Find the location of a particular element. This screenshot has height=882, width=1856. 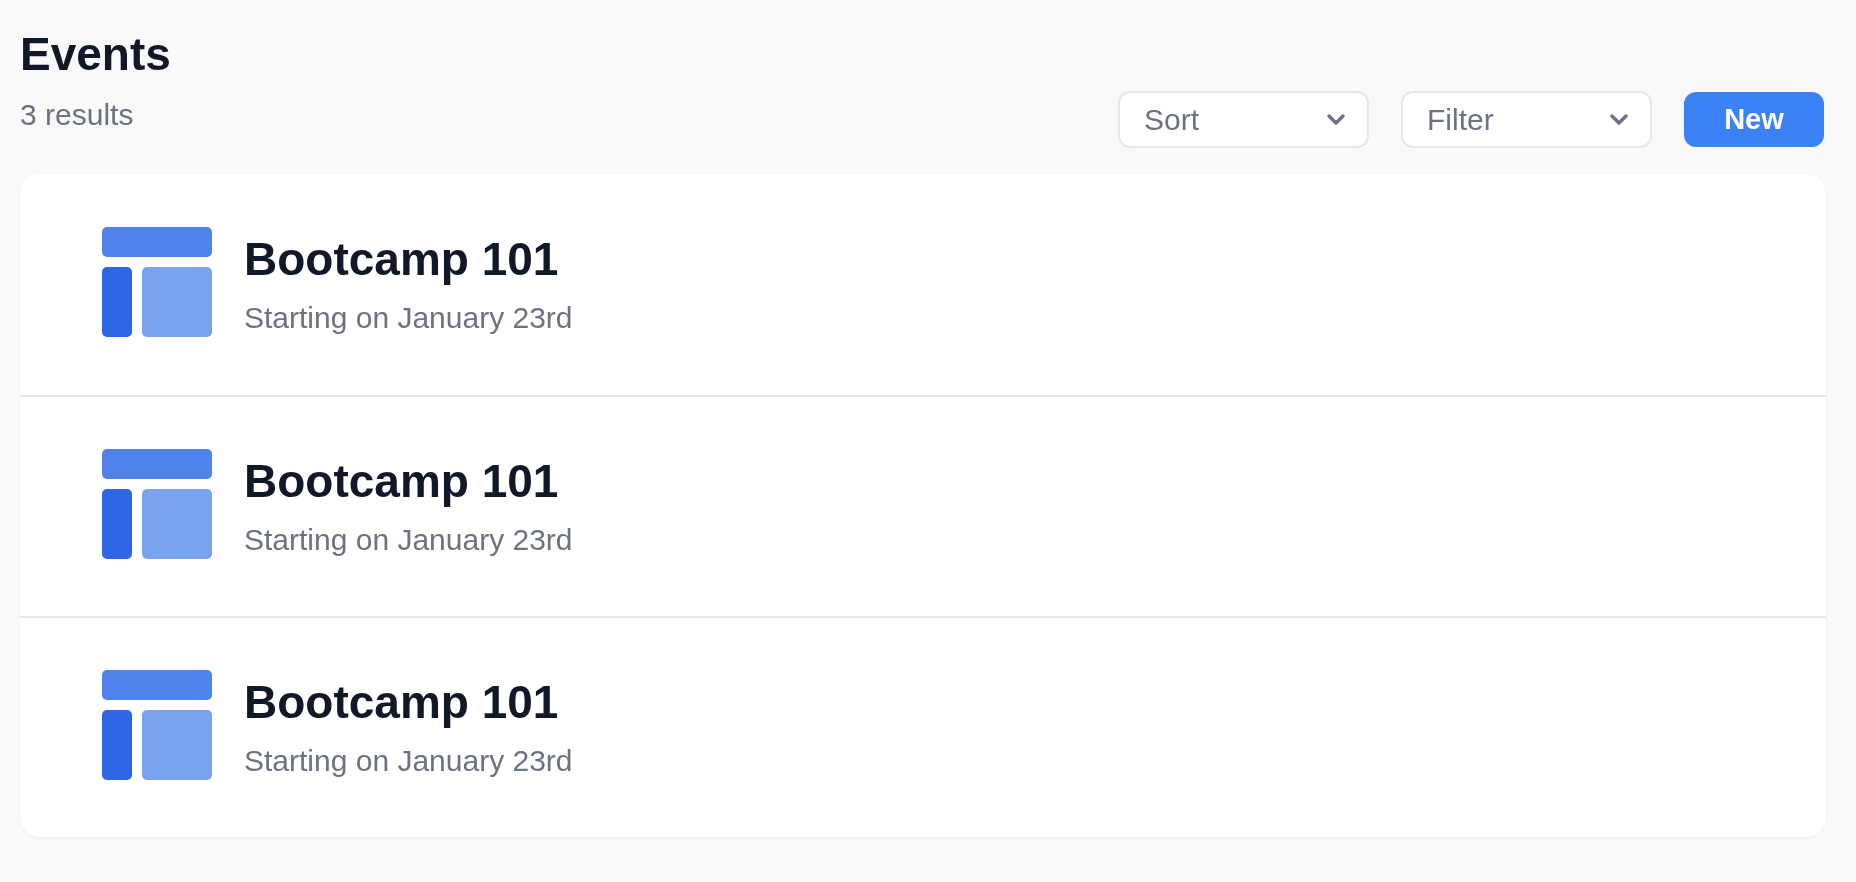

new-button: New is located at coordinates (1754, 119).